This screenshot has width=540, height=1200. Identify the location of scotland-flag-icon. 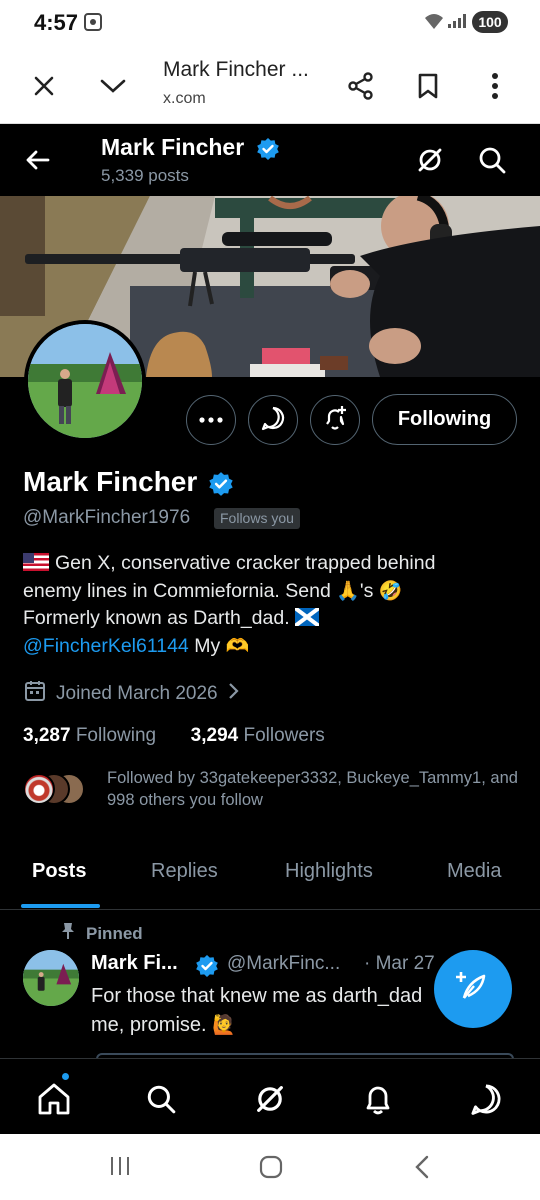
(307, 617).